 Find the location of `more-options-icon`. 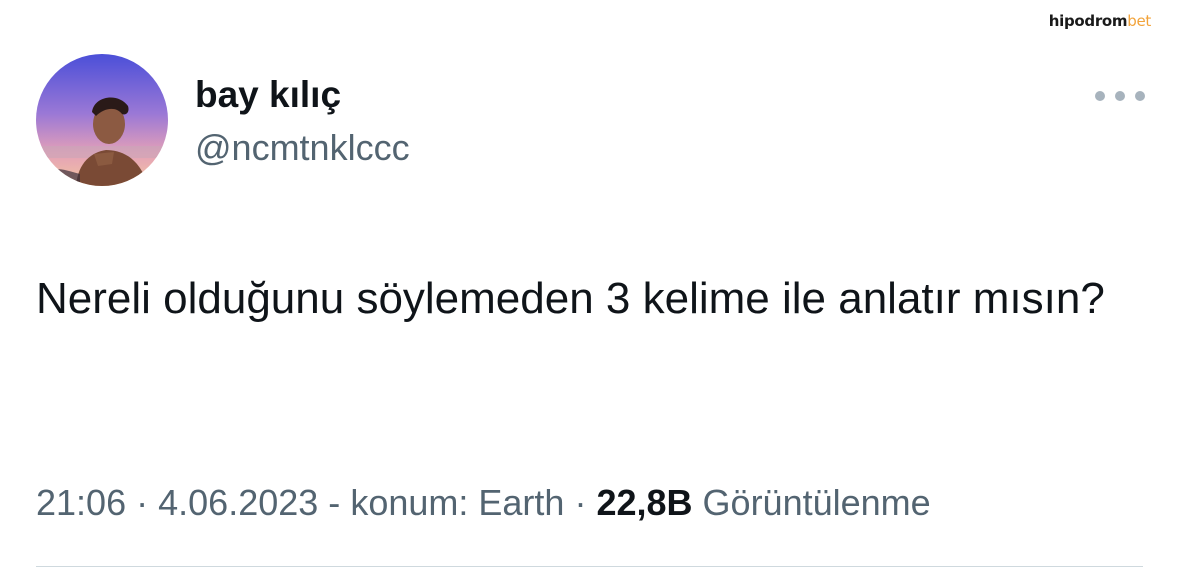

more-options-icon is located at coordinates (1100, 96).